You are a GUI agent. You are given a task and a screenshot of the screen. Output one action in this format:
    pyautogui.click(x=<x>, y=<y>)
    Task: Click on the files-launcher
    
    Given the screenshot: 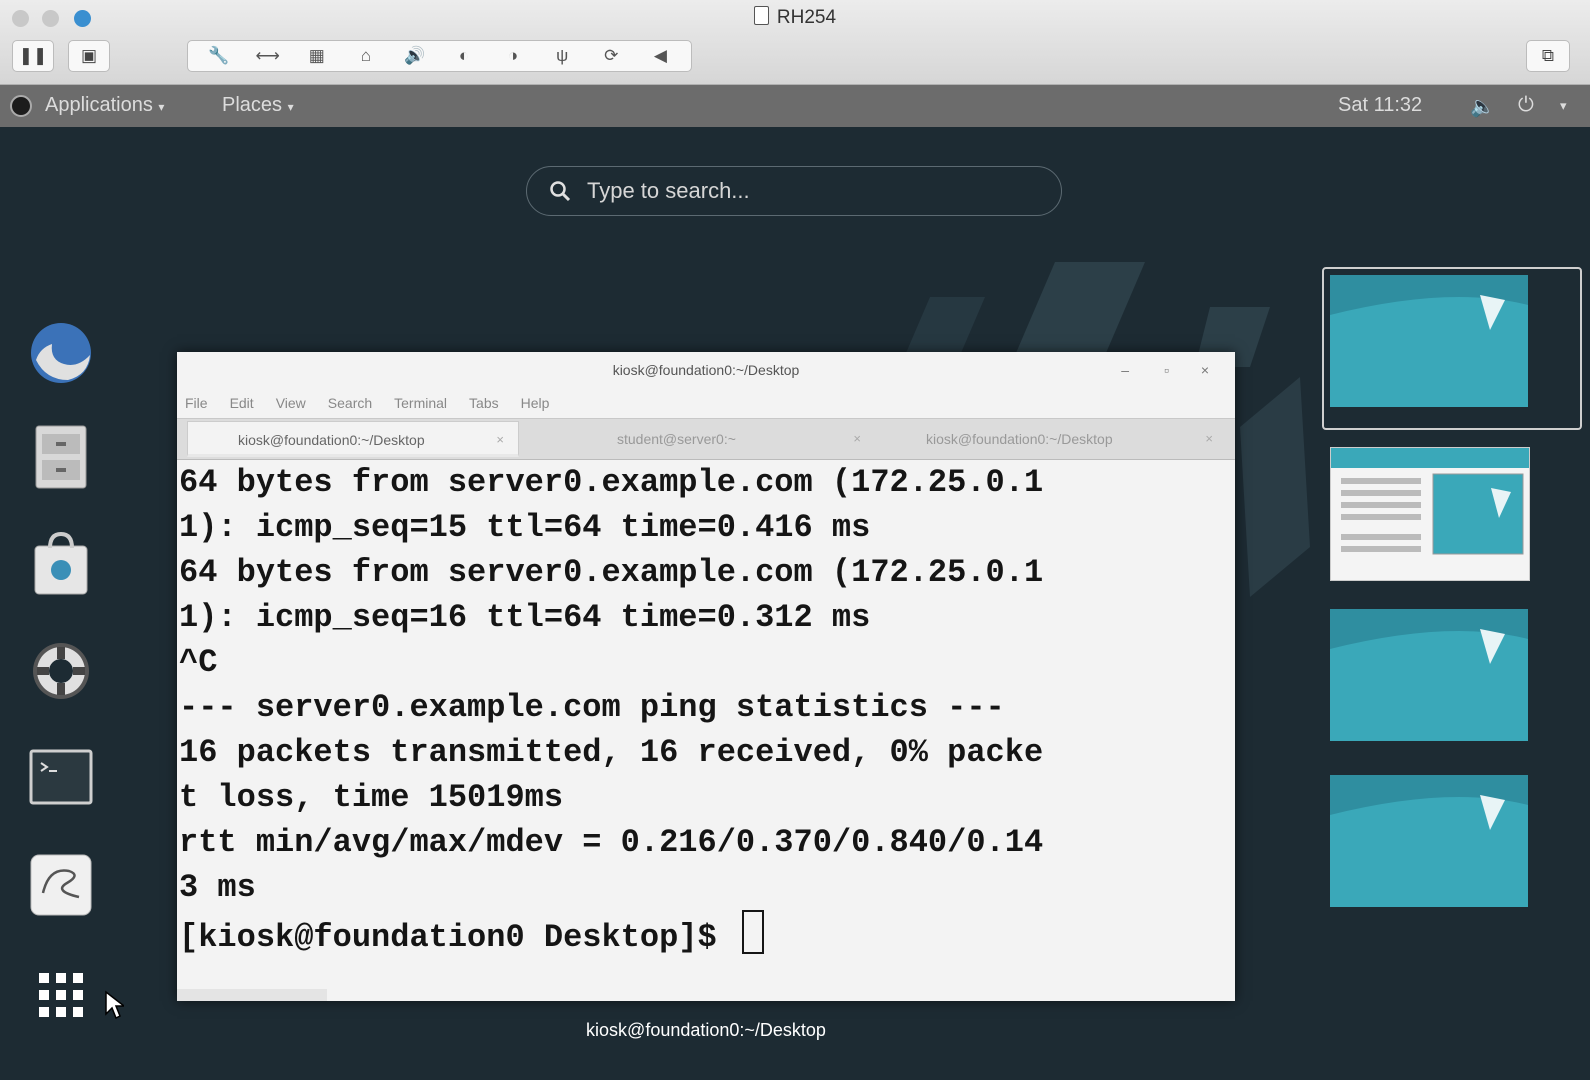 What is the action you would take?
    pyautogui.click(x=61, y=457)
    